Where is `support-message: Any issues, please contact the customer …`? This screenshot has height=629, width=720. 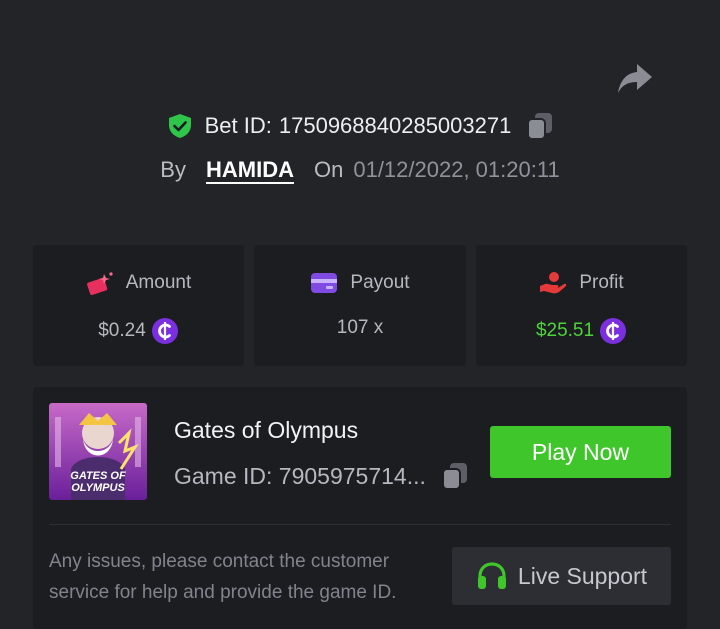 support-message: Any issues, please contact the customer … is located at coordinates (223, 577).